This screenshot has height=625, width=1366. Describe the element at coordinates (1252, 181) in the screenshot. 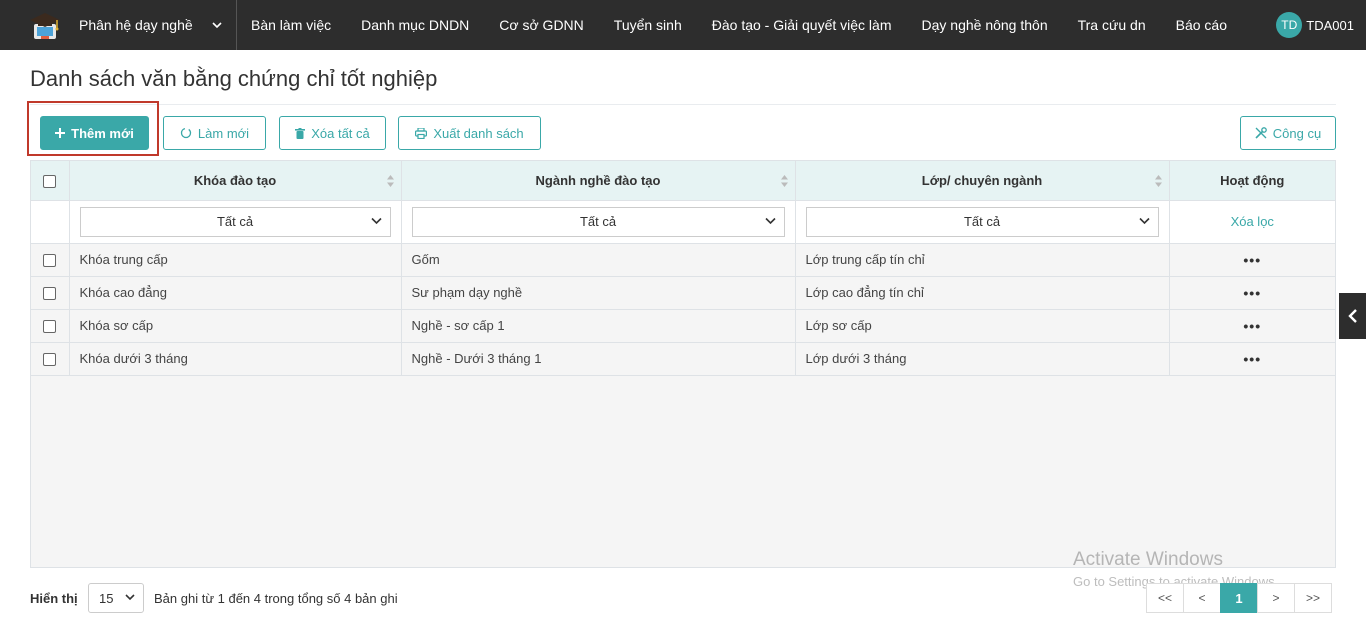

I see `header-hoat-dong: Hoạt động` at that location.